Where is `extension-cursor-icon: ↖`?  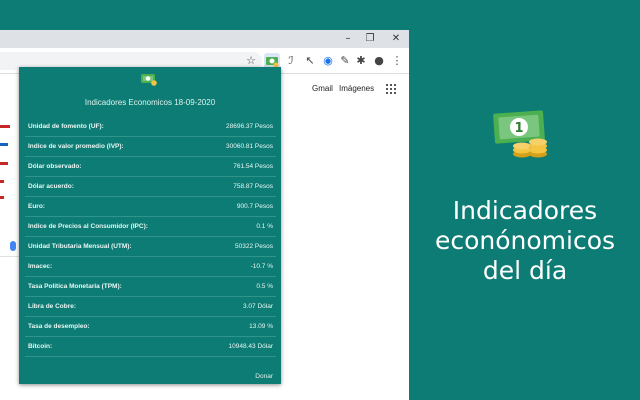
extension-cursor-icon: ↖ is located at coordinates (310, 61).